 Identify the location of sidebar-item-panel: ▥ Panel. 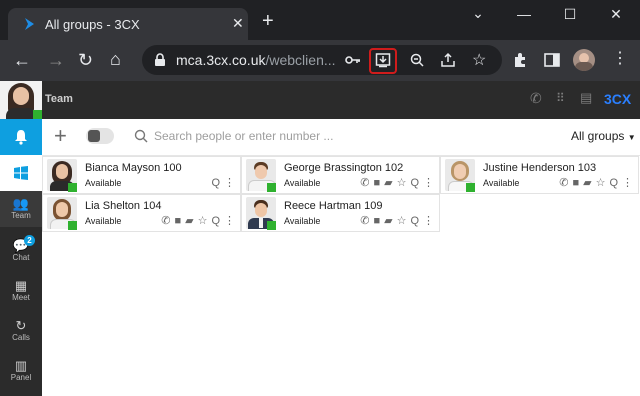
(21, 371).